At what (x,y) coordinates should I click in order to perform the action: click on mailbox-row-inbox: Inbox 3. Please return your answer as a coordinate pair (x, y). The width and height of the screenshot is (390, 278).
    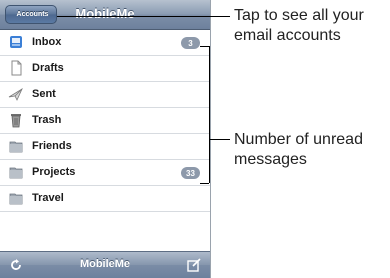
    Looking at the image, I should click on (105, 43).